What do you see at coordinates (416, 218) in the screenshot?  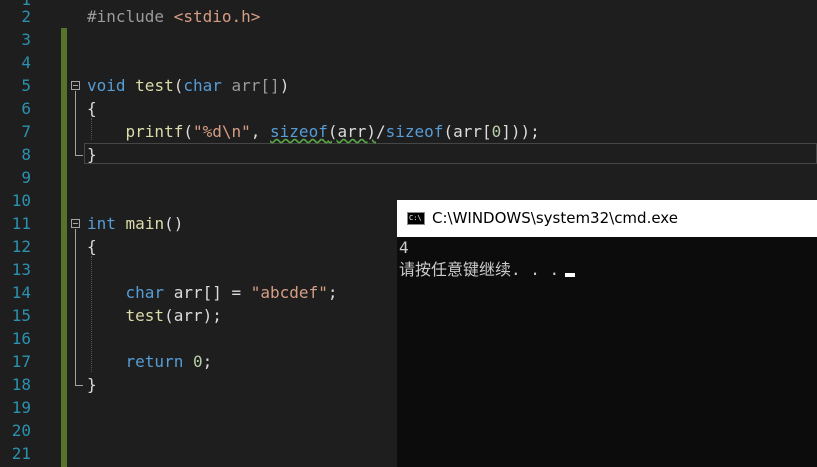 I see `cmd-icon: C:\` at bounding box center [416, 218].